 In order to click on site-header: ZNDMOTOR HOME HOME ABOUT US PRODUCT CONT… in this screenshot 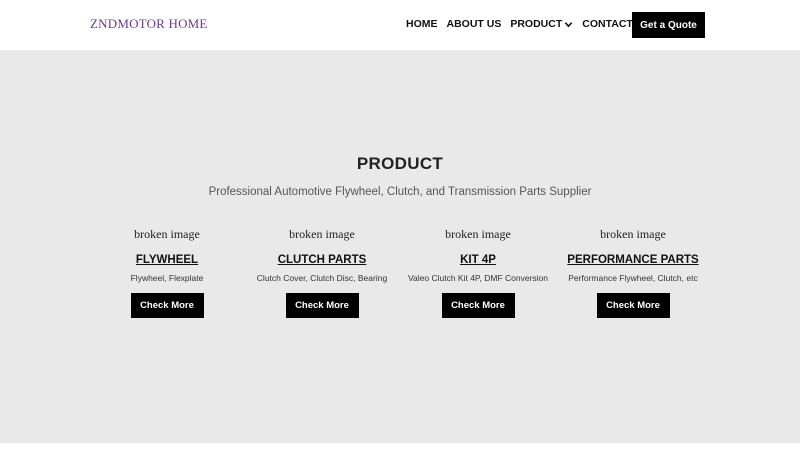, I will do `click(400, 25)`.